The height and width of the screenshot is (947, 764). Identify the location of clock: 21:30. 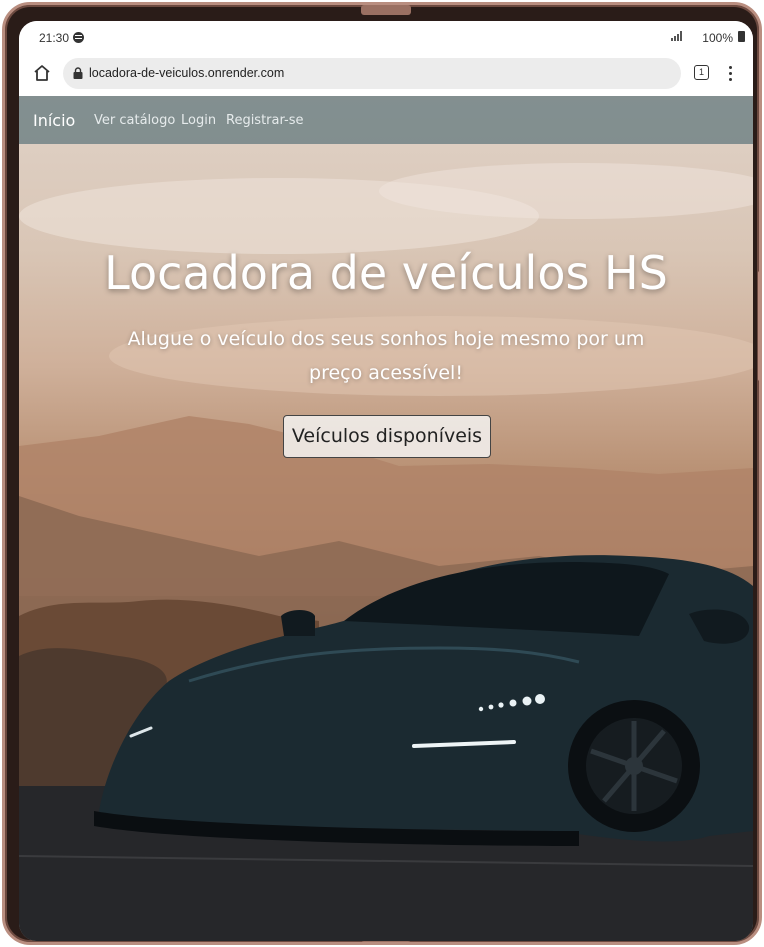
(54, 38).